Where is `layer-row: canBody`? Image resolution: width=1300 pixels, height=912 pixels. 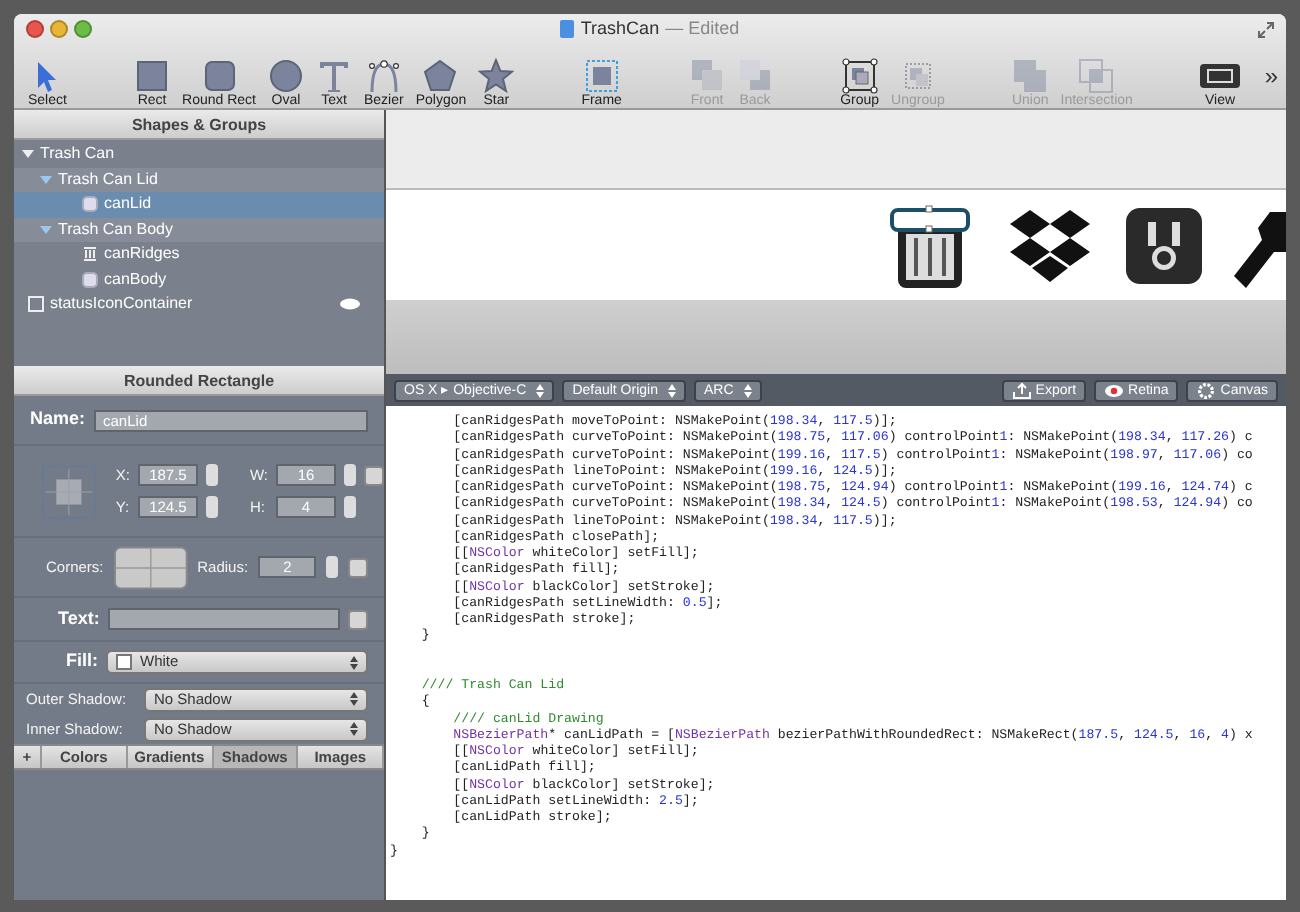
layer-row: canBody is located at coordinates (199, 279).